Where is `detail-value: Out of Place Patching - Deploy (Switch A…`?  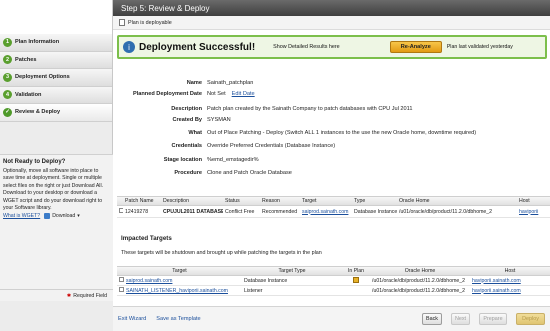
detail-value: Out of Place Patching - Deploy (Switch A… is located at coordinates (342, 133).